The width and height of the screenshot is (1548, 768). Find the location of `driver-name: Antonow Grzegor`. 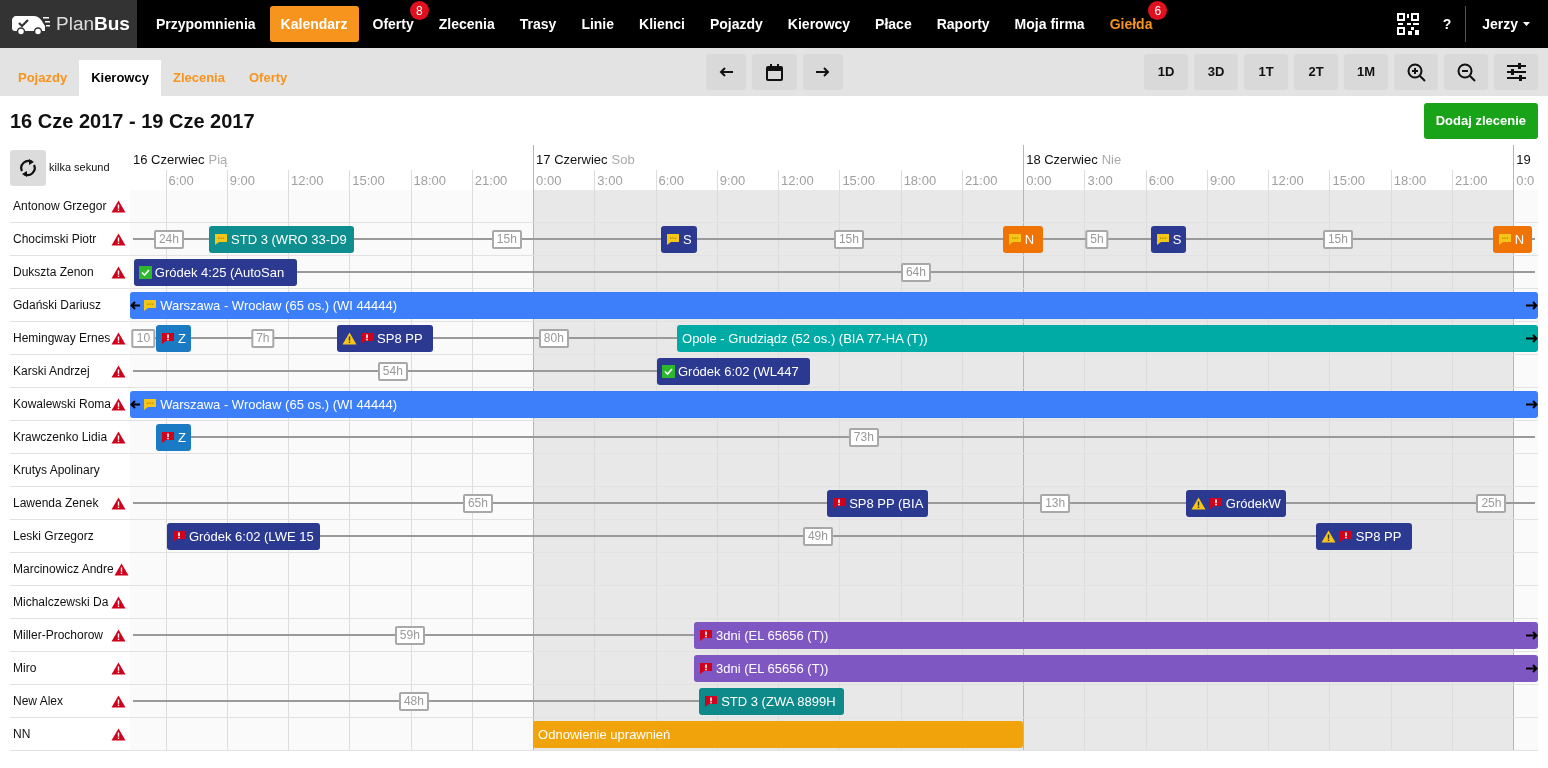

driver-name: Antonow Grzegor is located at coordinates (60, 206).